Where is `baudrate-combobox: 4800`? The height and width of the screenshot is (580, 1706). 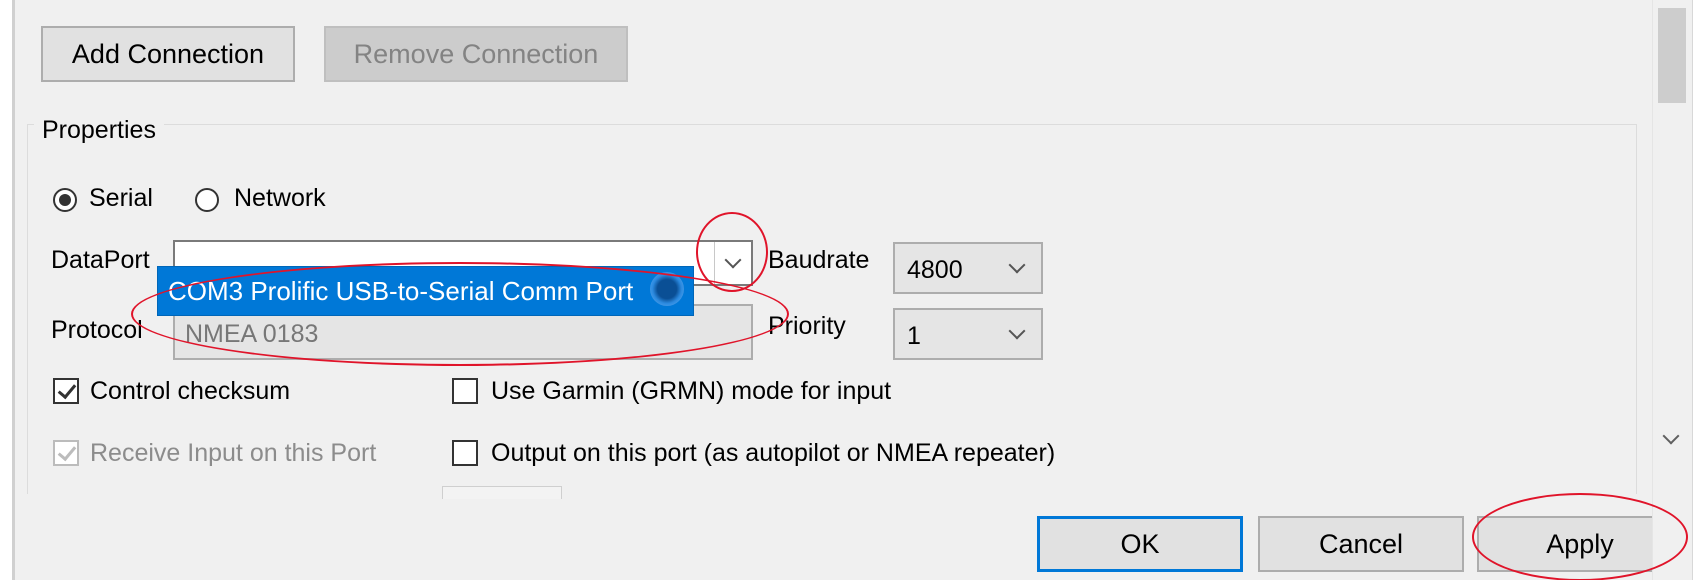 baudrate-combobox: 4800 is located at coordinates (968, 268).